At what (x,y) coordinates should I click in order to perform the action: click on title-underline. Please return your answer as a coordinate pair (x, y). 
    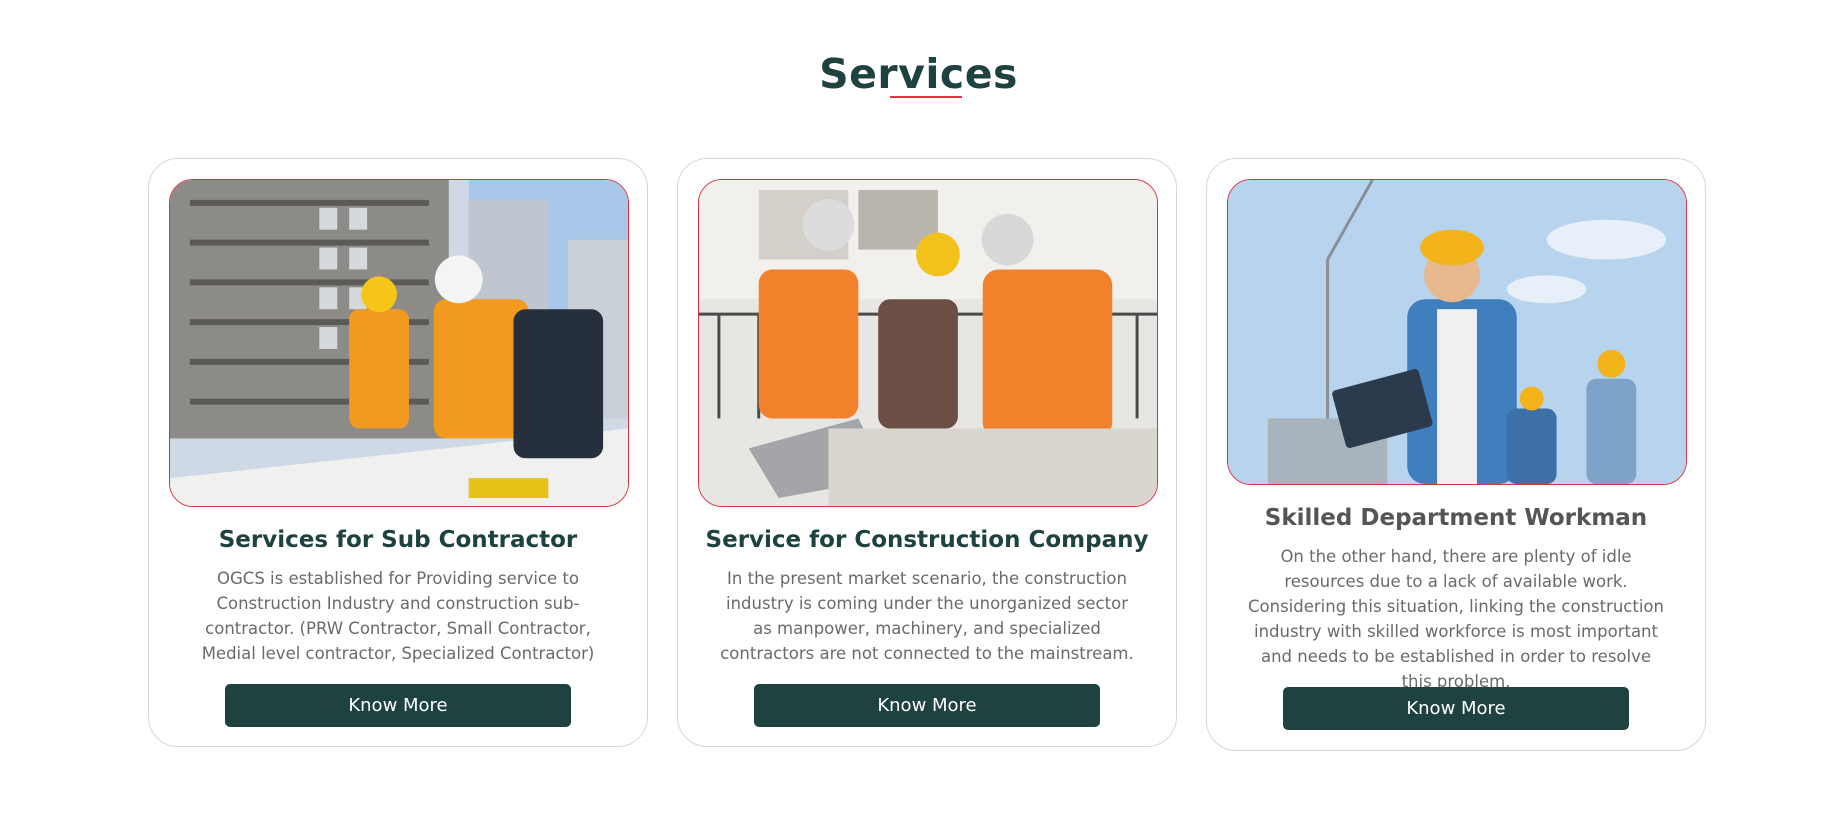
    Looking at the image, I should click on (926, 97).